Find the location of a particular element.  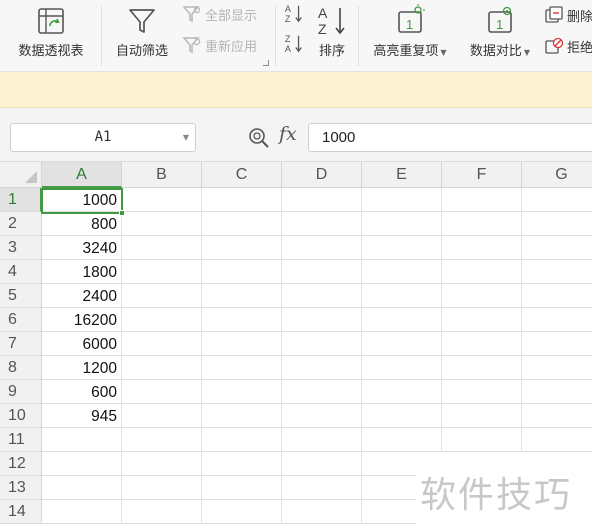

chevron-down-icon: ▼ is located at coordinates (186, 137).